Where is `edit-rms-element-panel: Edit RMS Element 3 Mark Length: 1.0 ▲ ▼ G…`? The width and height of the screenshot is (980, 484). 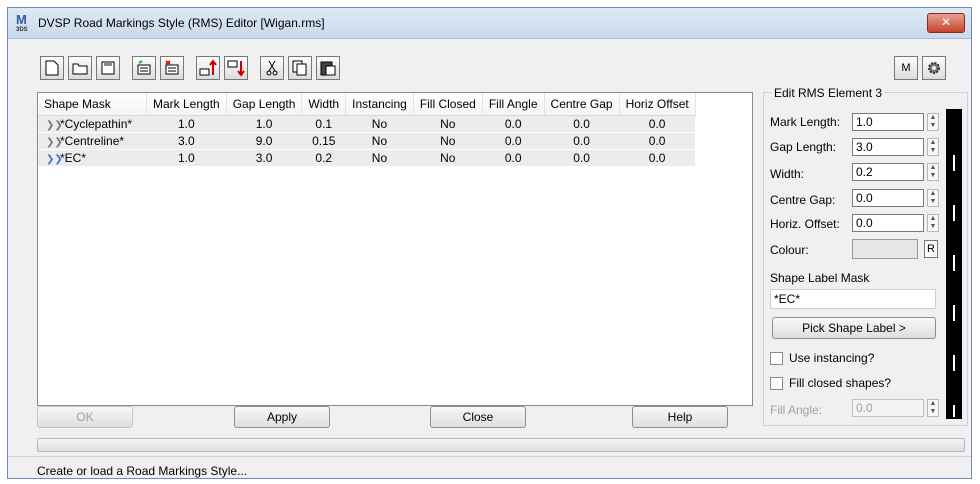 edit-rms-element-panel: Edit RMS Element 3 Mark Length: 1.0 ▲ ▼ G… is located at coordinates (865, 256).